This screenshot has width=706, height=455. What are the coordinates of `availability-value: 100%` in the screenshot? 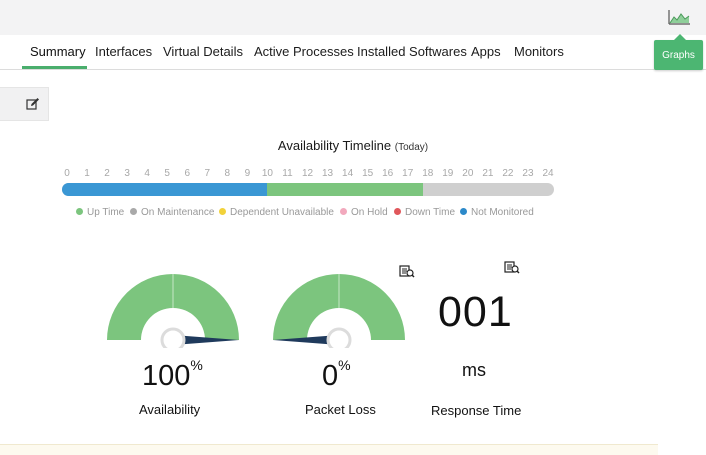 It's located at (172, 375).